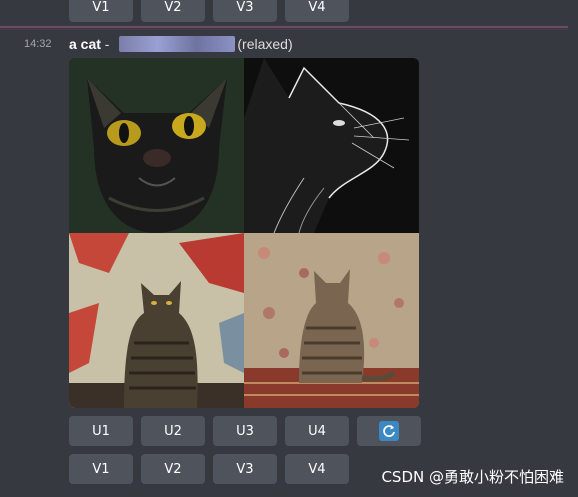  I want to click on top-v4-button: V4, so click(317, 11).